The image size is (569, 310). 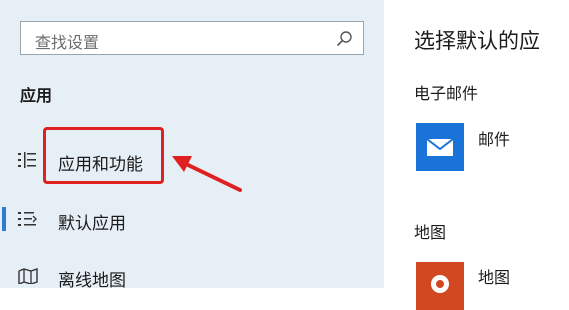 What do you see at coordinates (192, 219) in the screenshot?
I see `sidebar-item-default-apps: 默认应用` at bounding box center [192, 219].